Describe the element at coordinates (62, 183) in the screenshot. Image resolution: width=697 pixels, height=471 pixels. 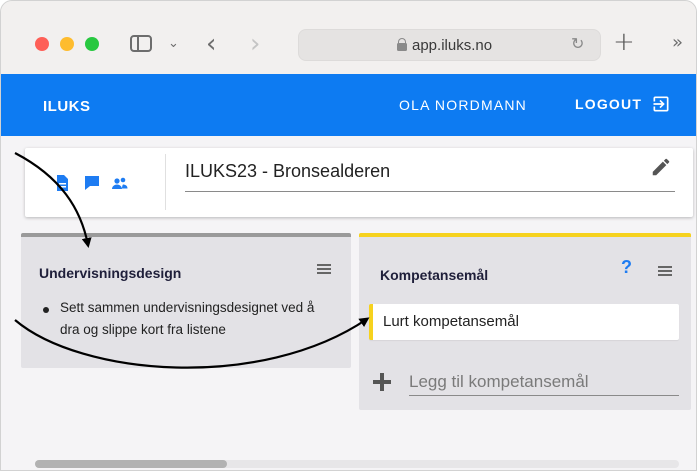
I see `document-icon` at that location.